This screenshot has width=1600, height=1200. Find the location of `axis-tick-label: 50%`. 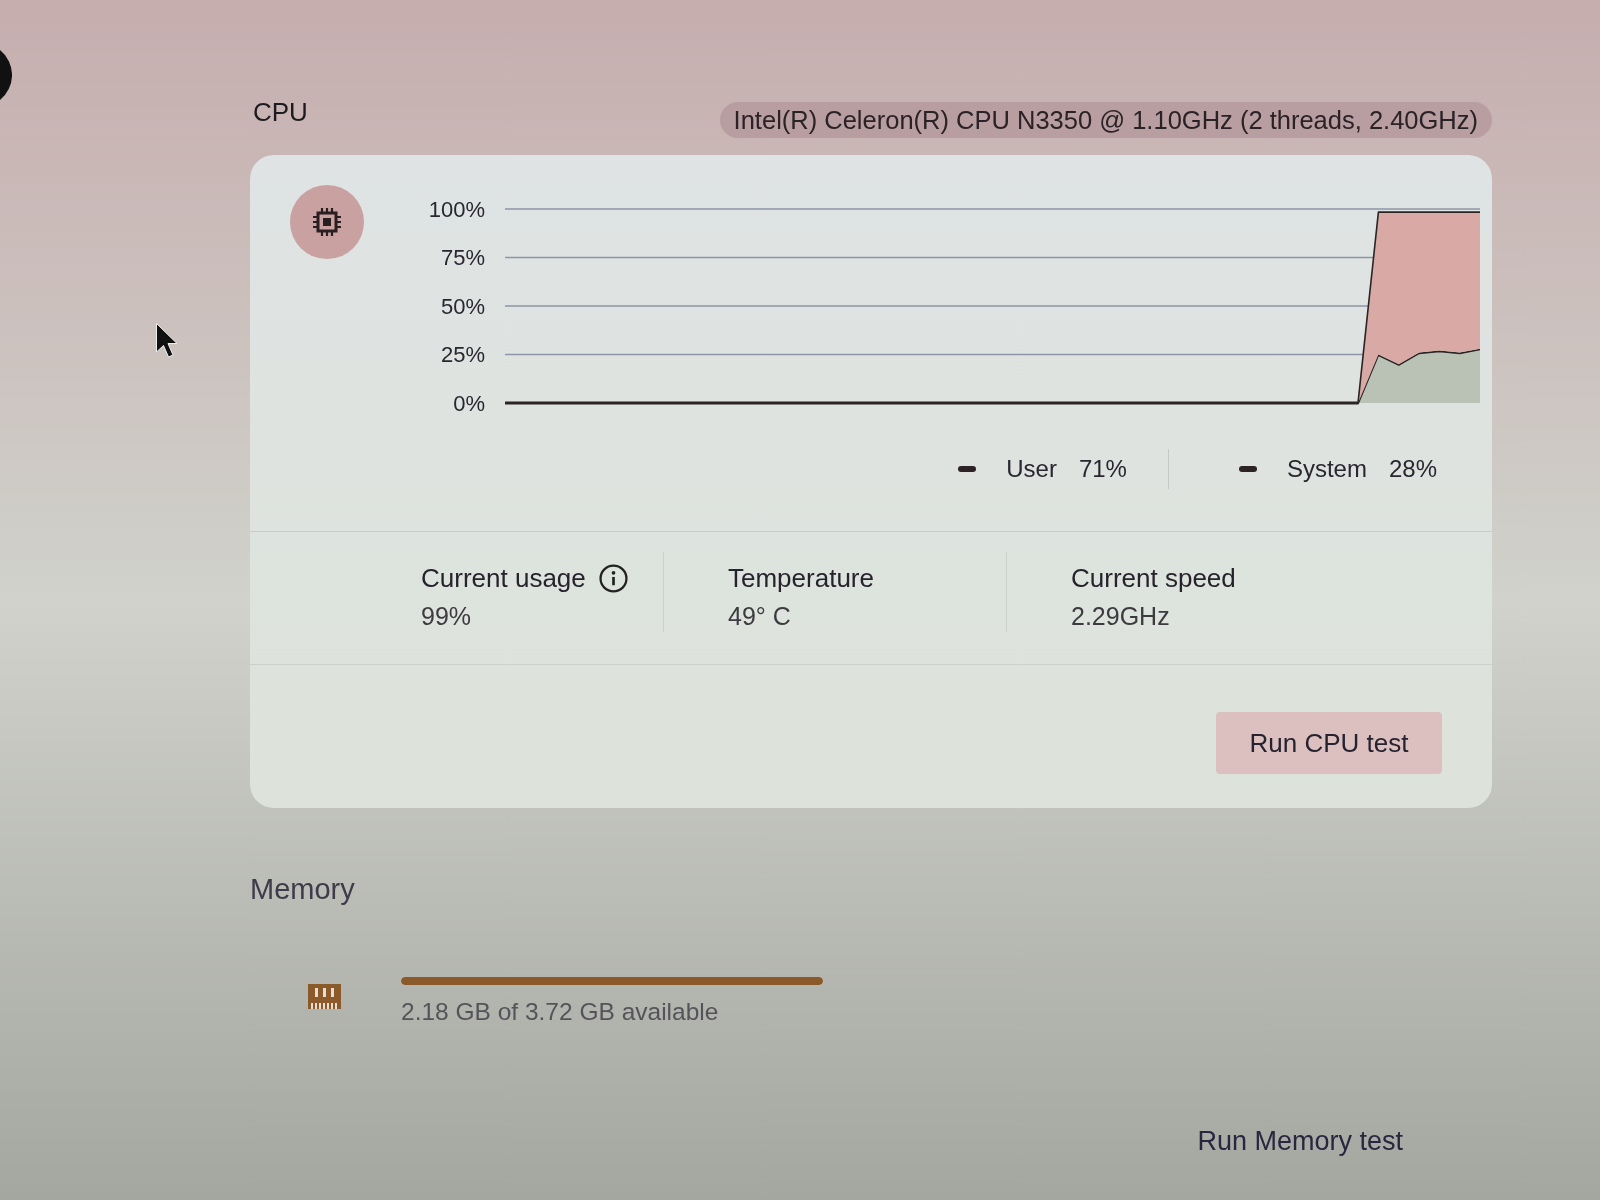

axis-tick-label: 50% is located at coordinates (462, 306).